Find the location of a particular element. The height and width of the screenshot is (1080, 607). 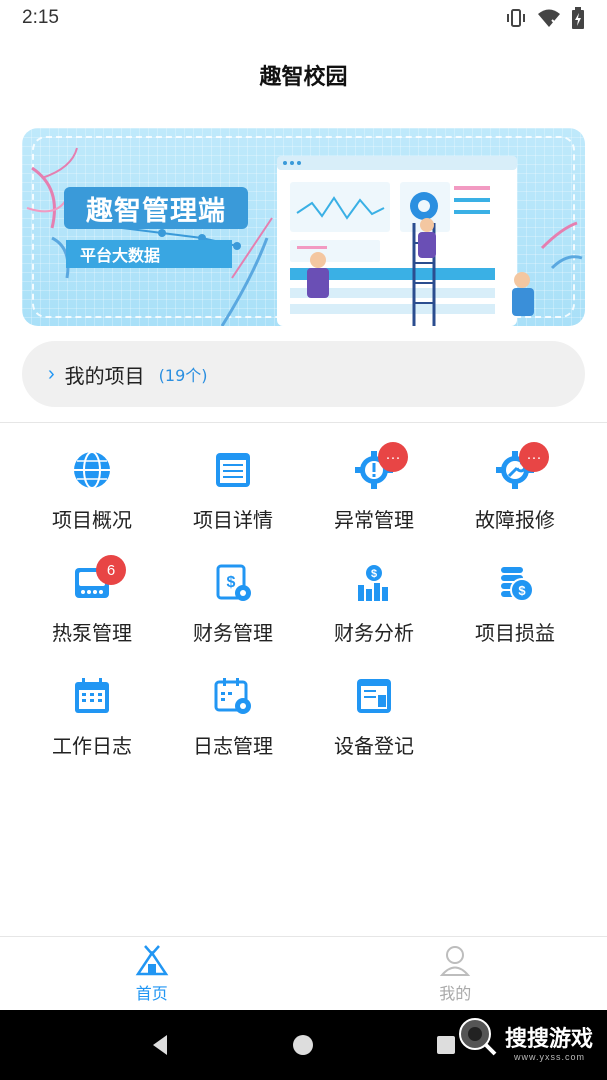

device-register-icon is located at coordinates (374, 696).